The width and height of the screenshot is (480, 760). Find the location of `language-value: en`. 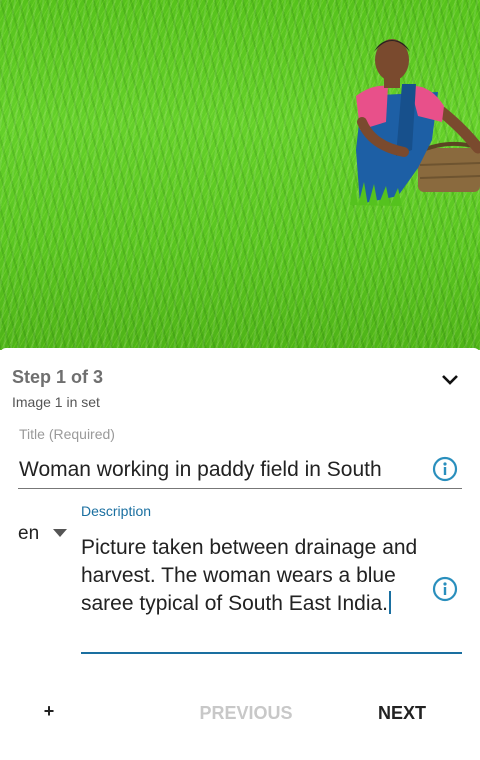

language-value: en is located at coordinates (29, 533).